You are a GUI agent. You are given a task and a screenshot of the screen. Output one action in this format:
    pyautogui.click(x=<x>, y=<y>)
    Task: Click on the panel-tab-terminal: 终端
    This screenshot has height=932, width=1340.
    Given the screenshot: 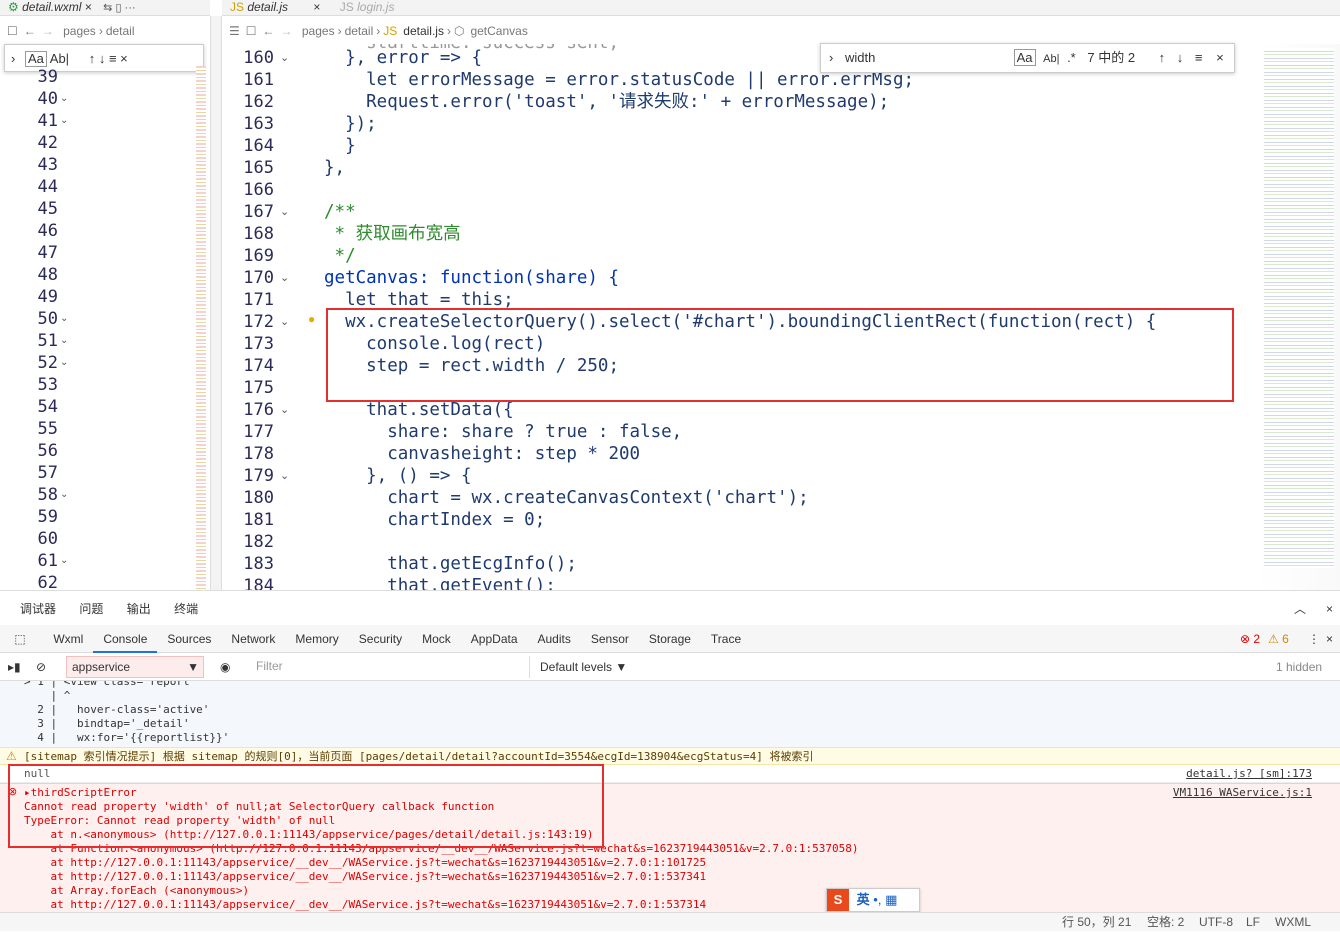 What is the action you would take?
    pyautogui.click(x=186, y=609)
    